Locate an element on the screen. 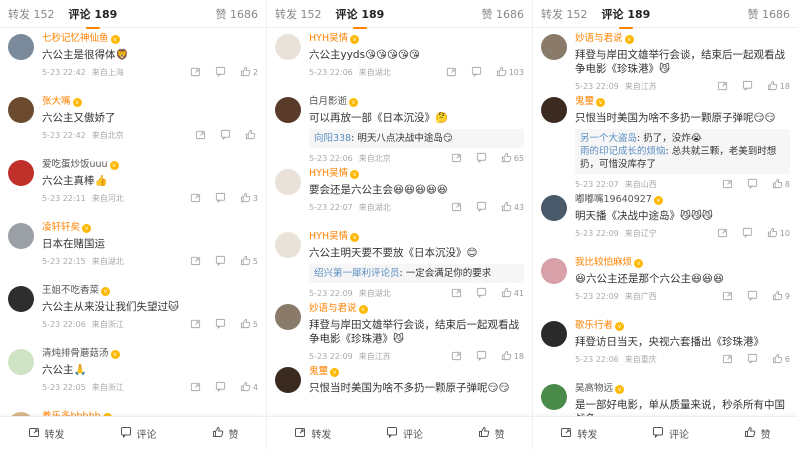  username-text: 白月影逝 is located at coordinates (328, 102).